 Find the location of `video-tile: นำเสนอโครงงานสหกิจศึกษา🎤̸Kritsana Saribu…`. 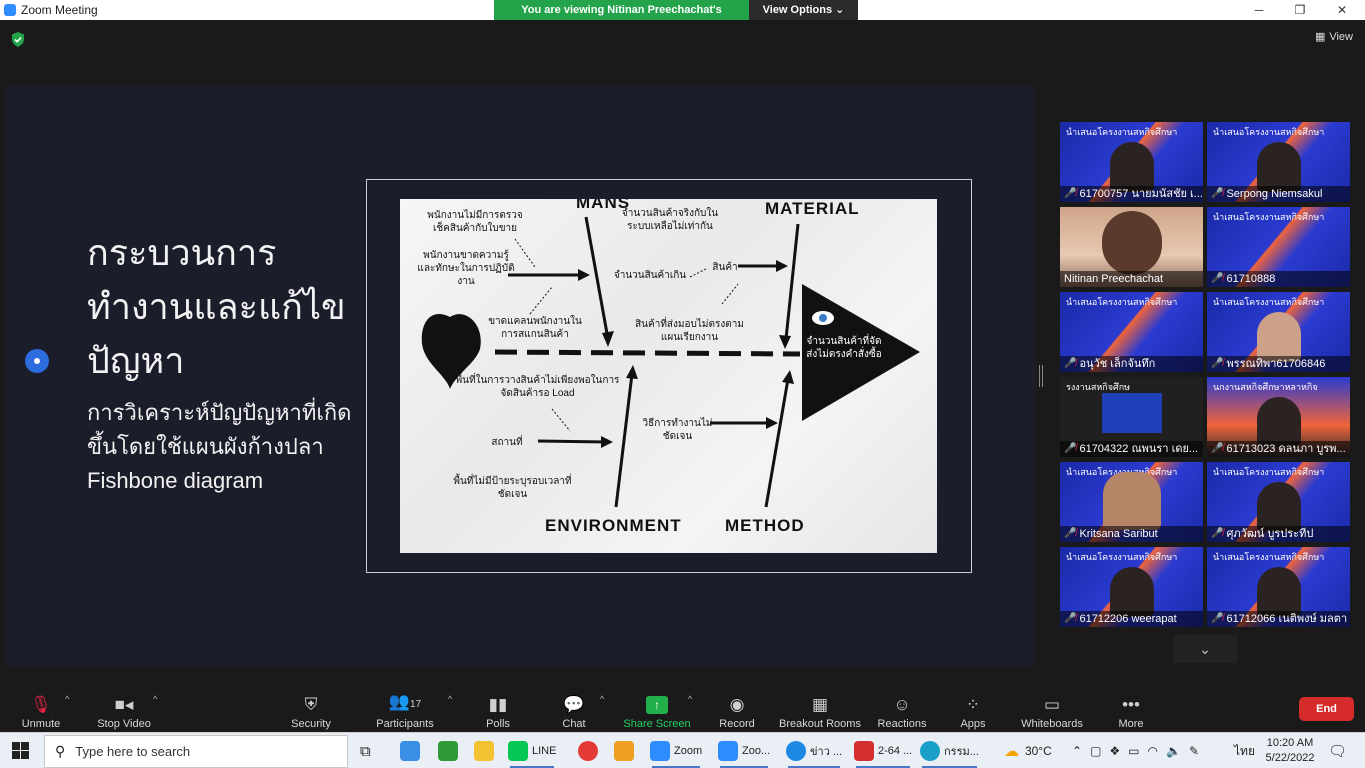

video-tile: นำเสนอโครงงานสหกิจศึกษา🎤̸Kritsana Saribu… is located at coordinates (1131, 502).